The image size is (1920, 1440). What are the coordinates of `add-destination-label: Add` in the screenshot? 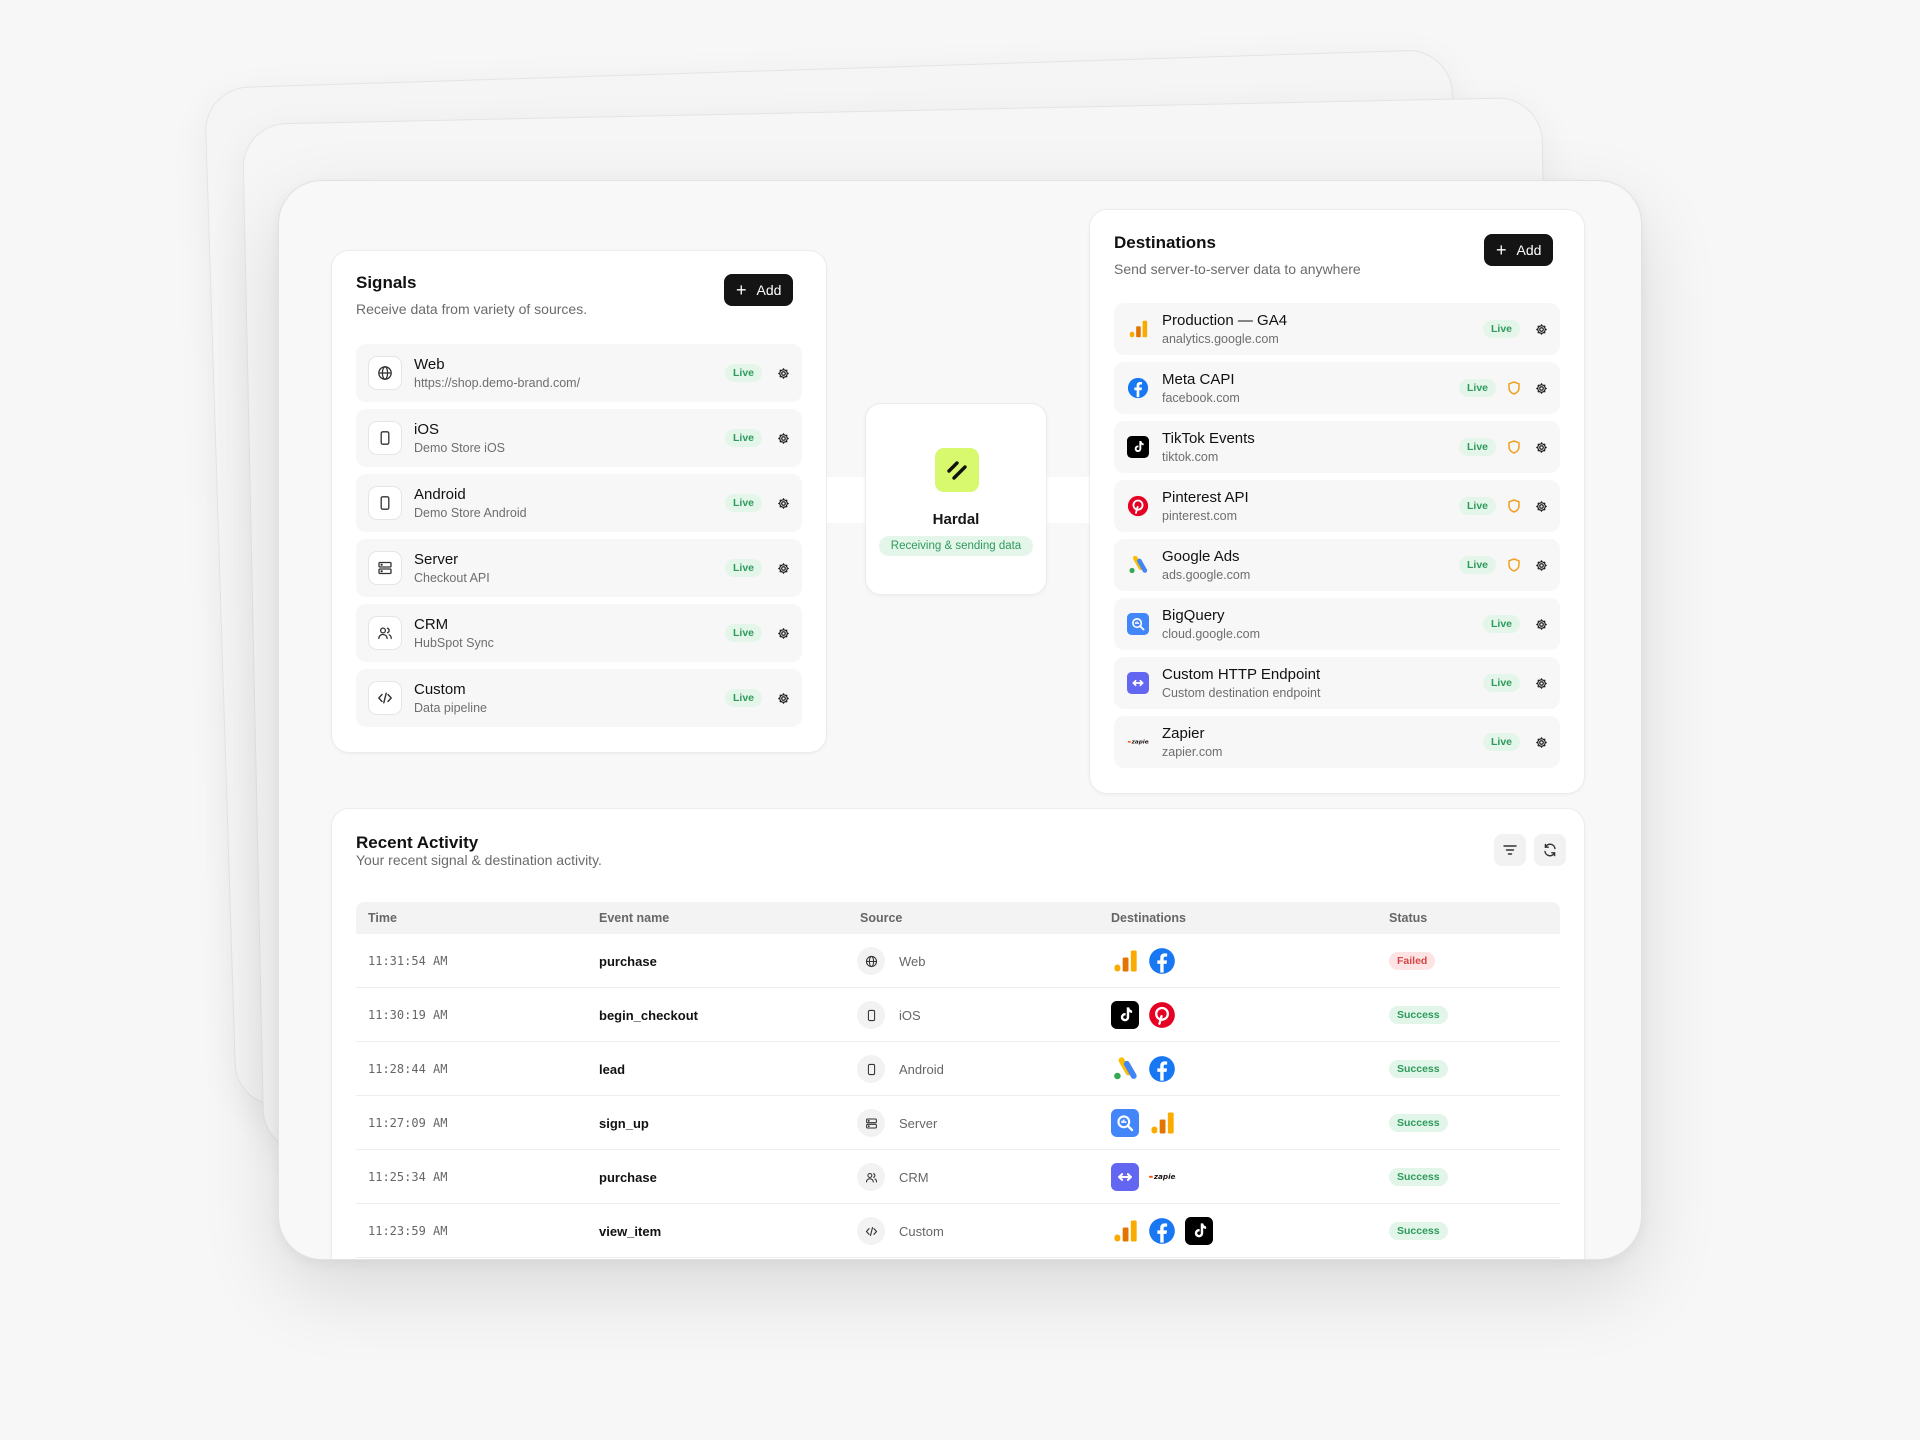 It's located at (1529, 250).